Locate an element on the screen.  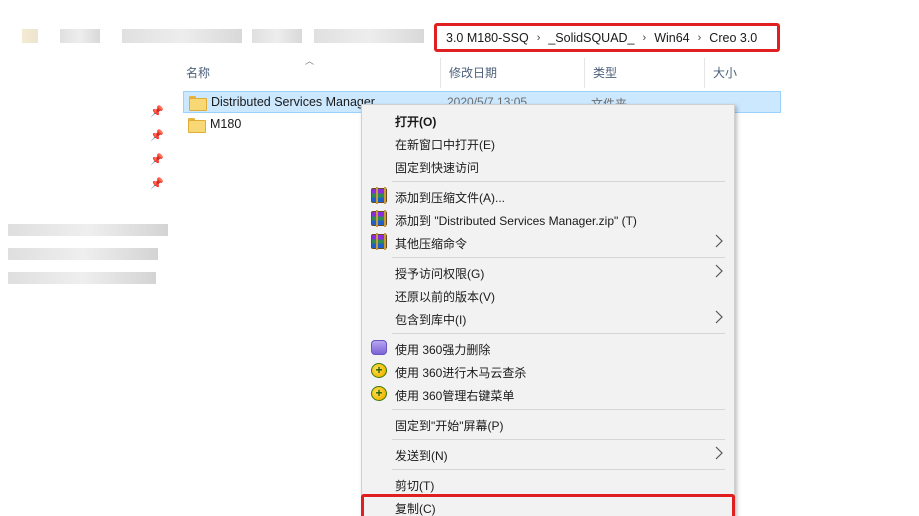
menu-item-label: 使用 360强力删除 is located at coordinates (443, 350).